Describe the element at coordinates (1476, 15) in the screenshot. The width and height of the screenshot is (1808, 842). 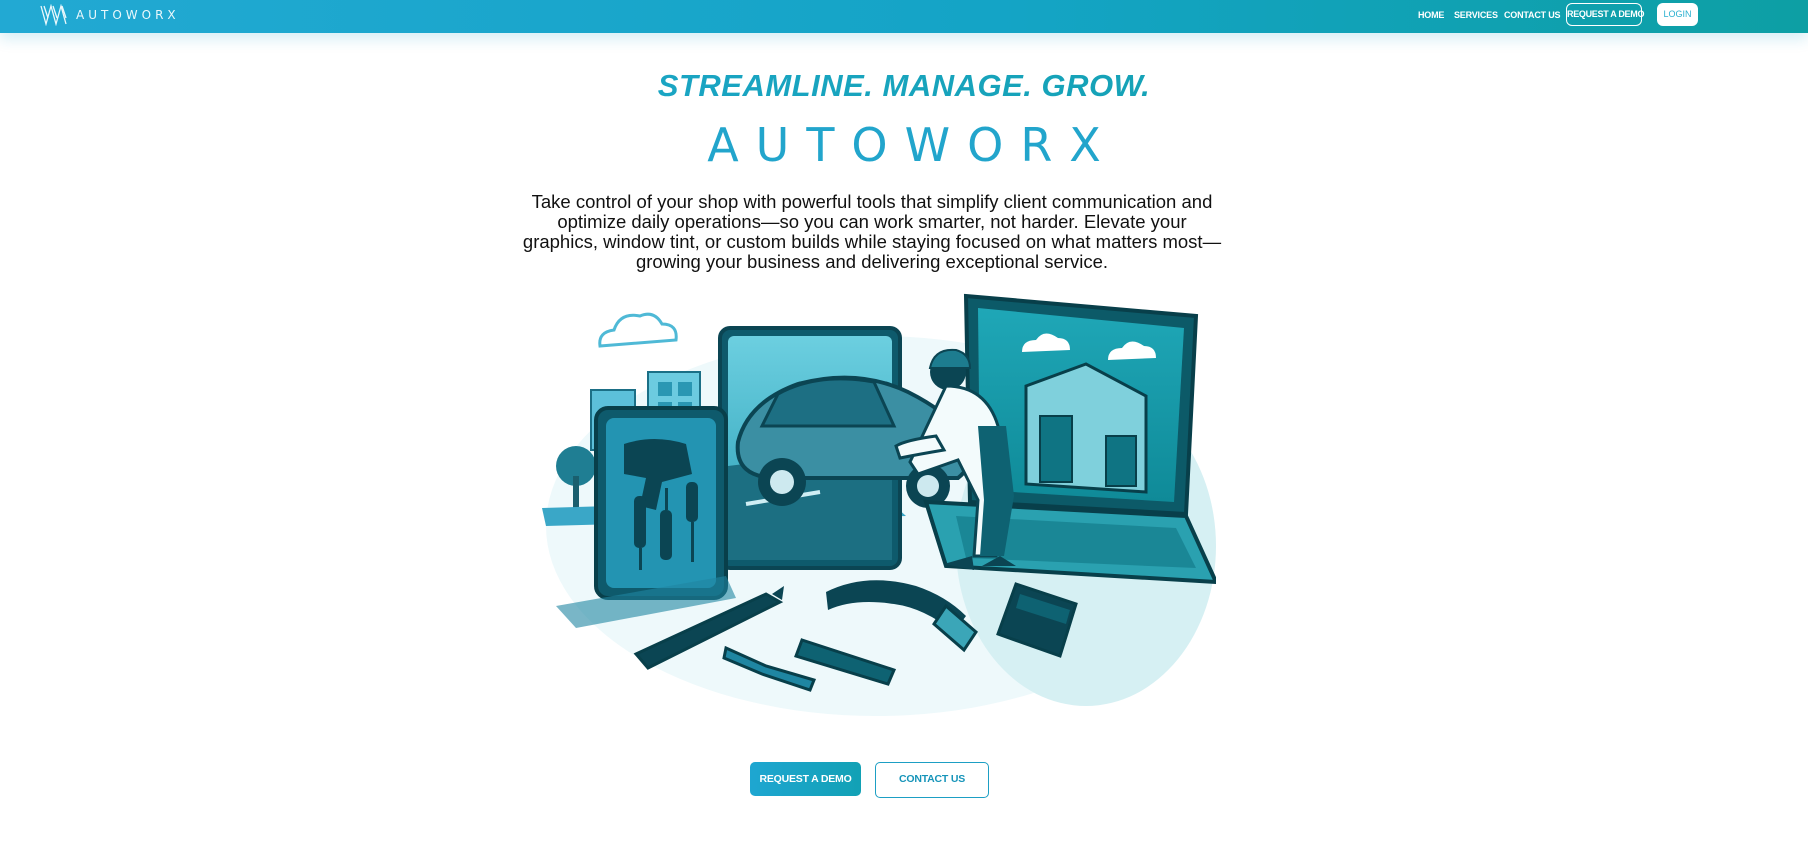
I see `nav-link-services: SERVICES` at that location.